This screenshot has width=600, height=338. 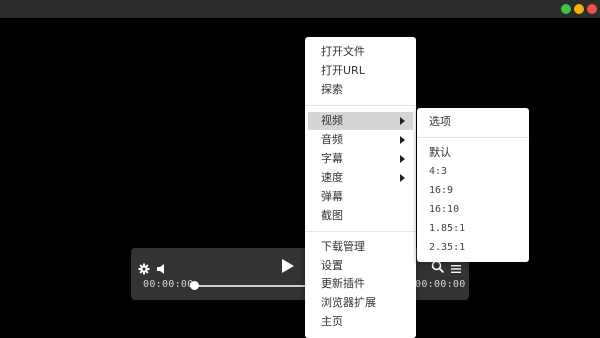 I want to click on menu-item-audio: 音频, so click(x=360, y=140).